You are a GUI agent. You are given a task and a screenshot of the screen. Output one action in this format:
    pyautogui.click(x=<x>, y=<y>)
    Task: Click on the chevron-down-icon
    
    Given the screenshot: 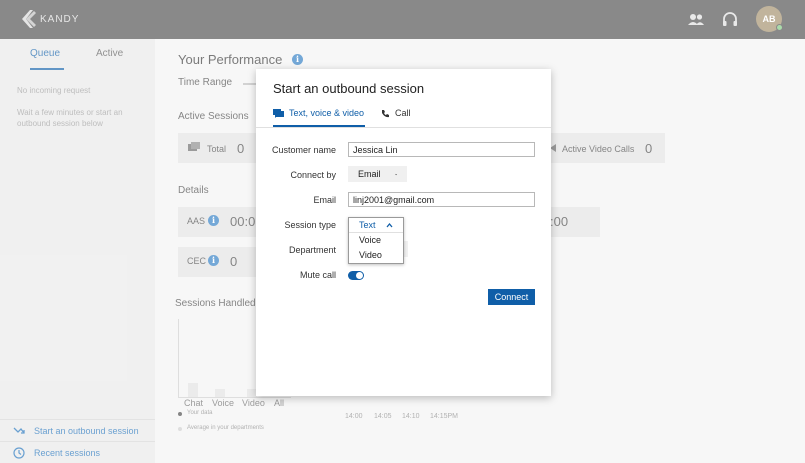 What is the action you would take?
    pyautogui.click(x=395, y=174)
    